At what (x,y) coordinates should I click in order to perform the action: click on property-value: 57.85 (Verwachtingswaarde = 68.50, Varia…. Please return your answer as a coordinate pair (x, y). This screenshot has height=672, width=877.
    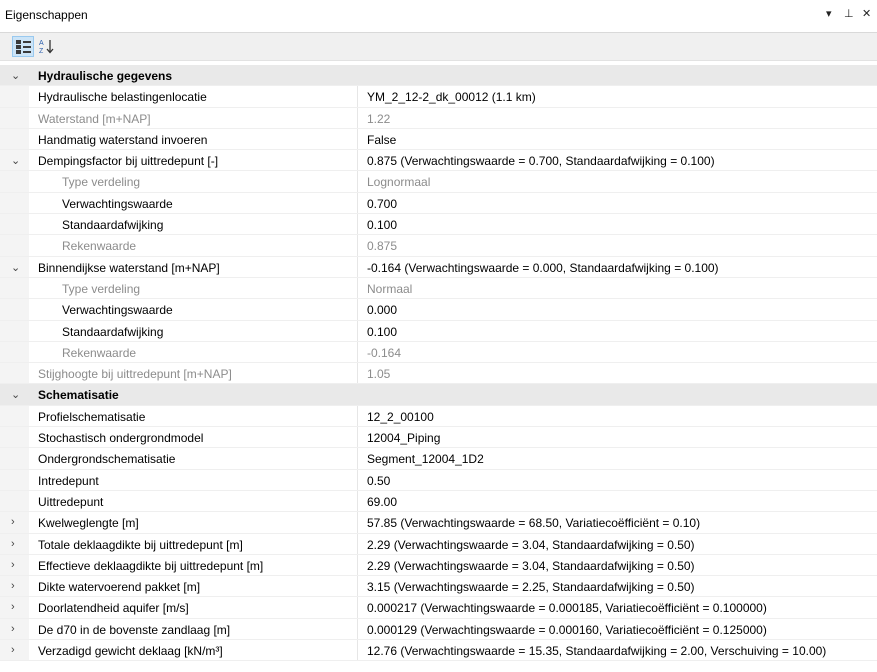
    Looking at the image, I should click on (618, 522).